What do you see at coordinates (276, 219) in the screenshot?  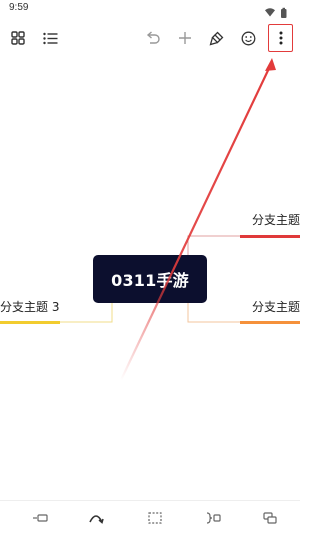 I see `branch-topic-1: 分支主题` at bounding box center [276, 219].